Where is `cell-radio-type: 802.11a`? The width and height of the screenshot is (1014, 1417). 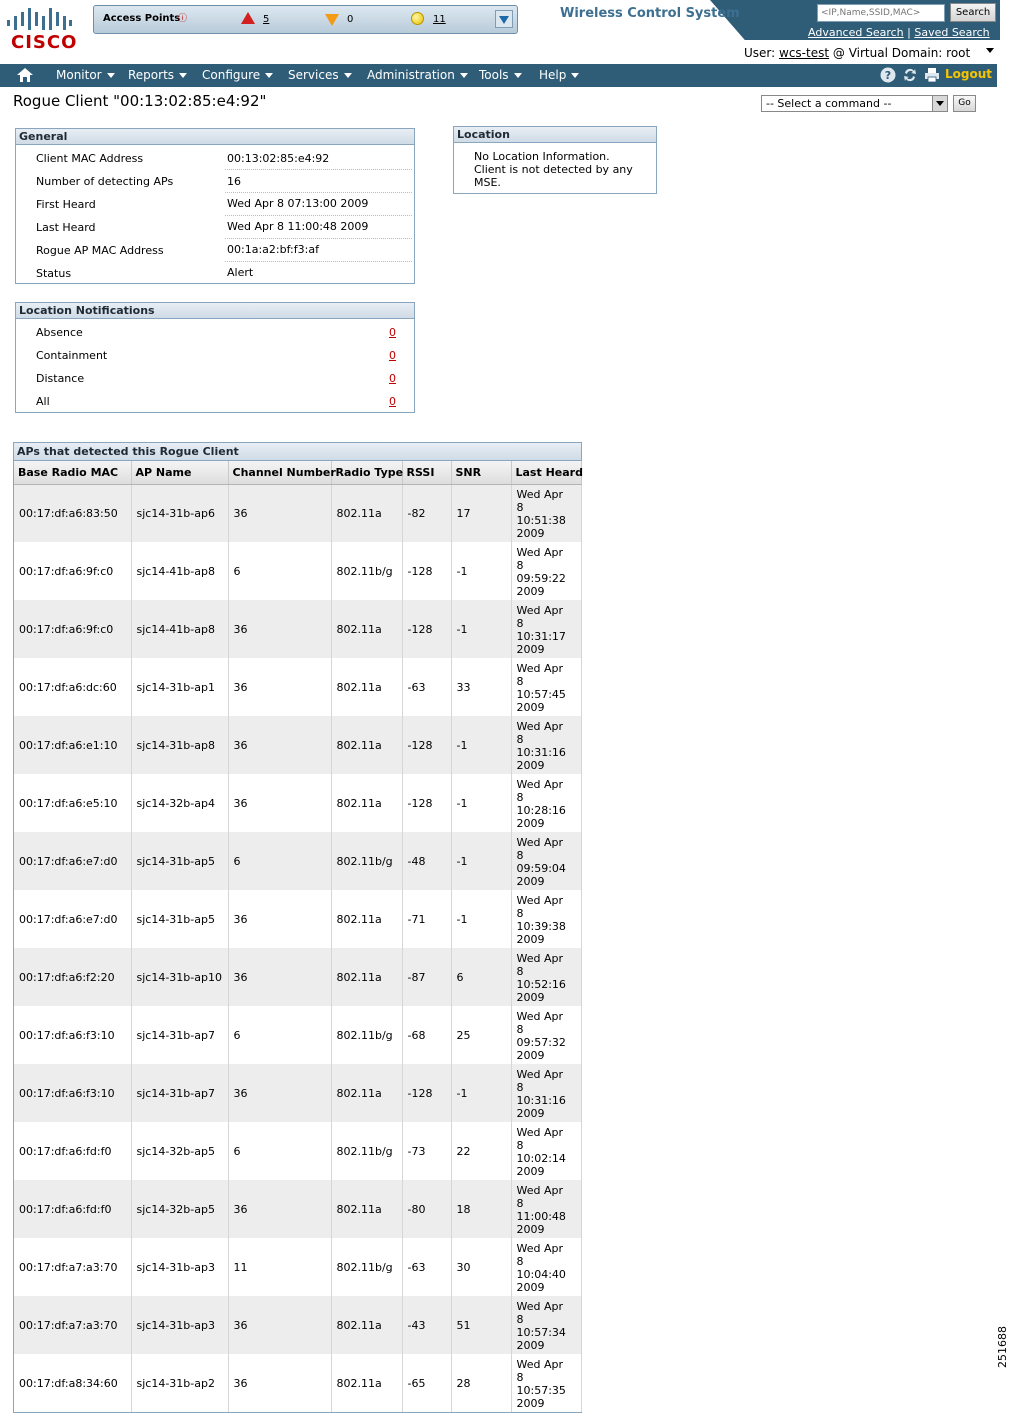
cell-radio-type: 802.11a is located at coordinates (367, 1383).